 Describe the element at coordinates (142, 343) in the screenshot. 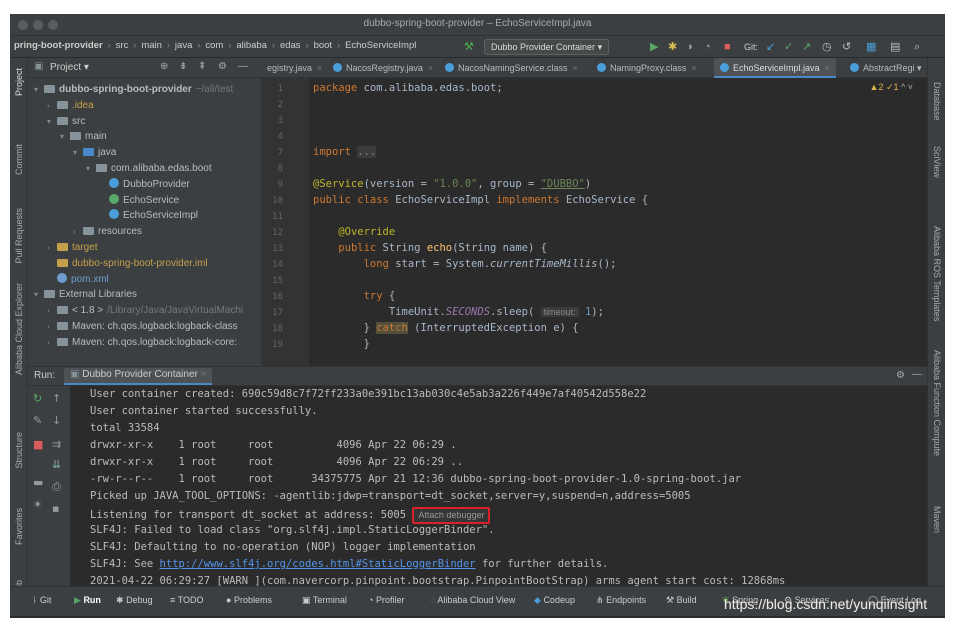

I see `tree-item: › Maven: ch.qos.logback:logback-core:` at that location.